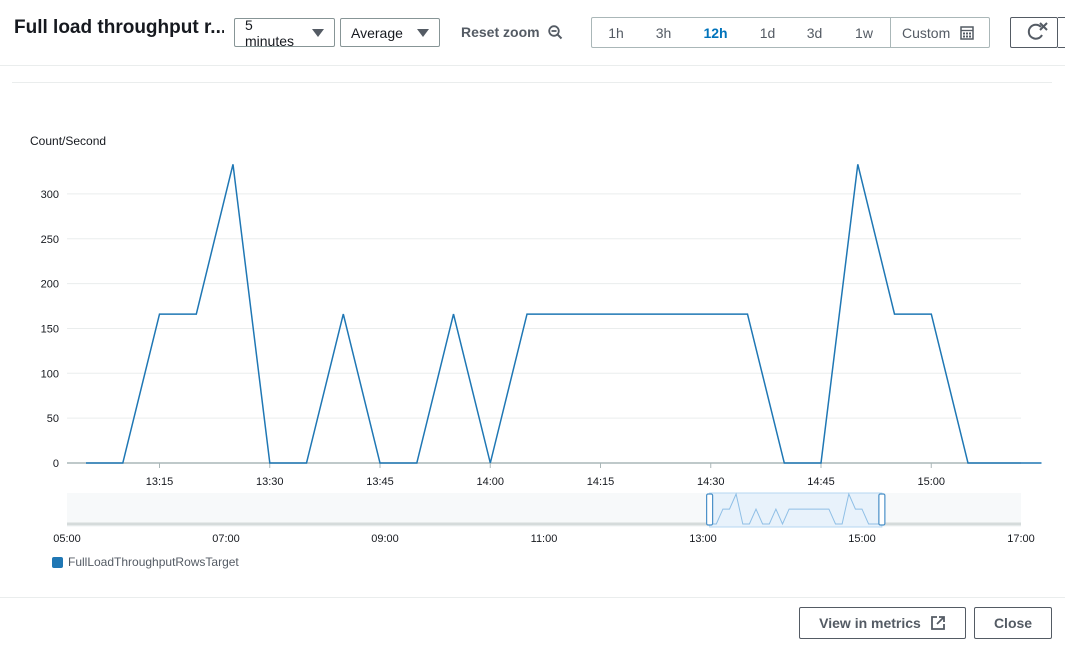 This screenshot has width=1065, height=648. What do you see at coordinates (270, 482) in the screenshot?
I see `x-tick-label: 13:30` at bounding box center [270, 482].